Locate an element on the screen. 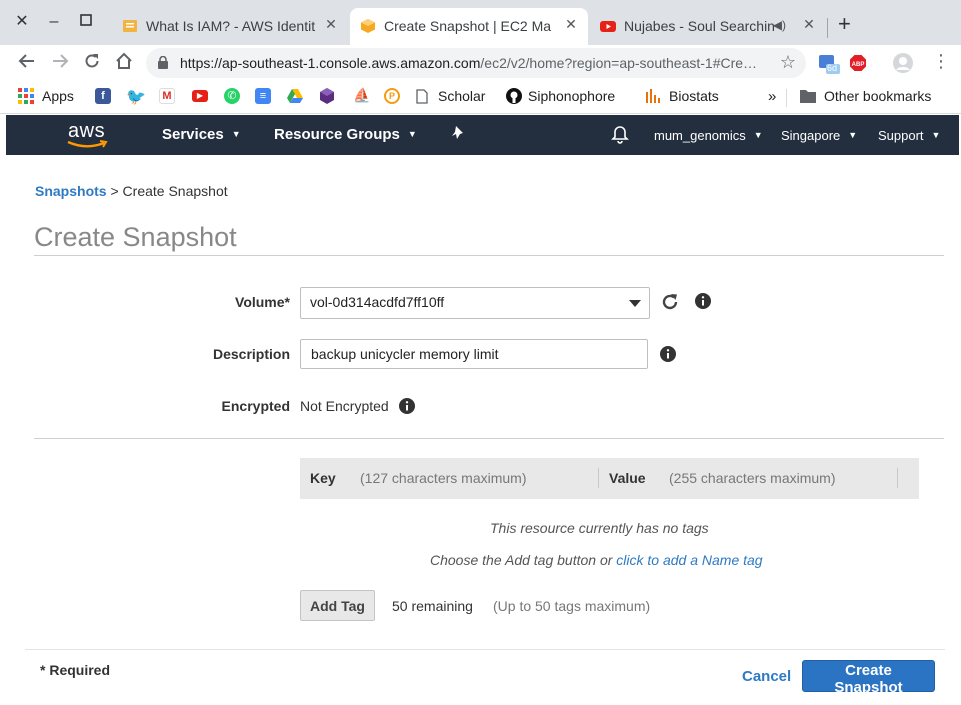  tab-create-snapshot: Create Snapshot | EC2 Ma ✕ is located at coordinates (469, 26).